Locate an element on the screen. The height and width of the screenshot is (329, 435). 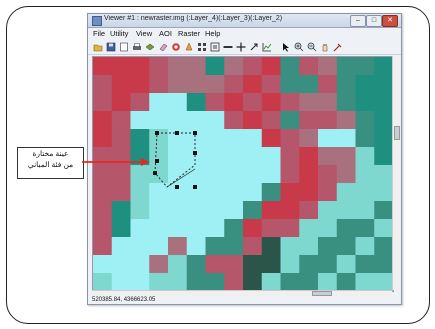
pick-icon is located at coordinates (338, 47).